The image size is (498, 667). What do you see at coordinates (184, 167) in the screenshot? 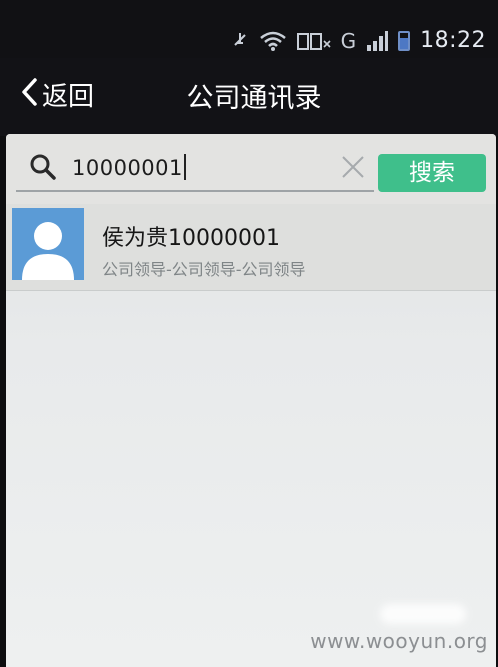
I see `text-caret` at bounding box center [184, 167].